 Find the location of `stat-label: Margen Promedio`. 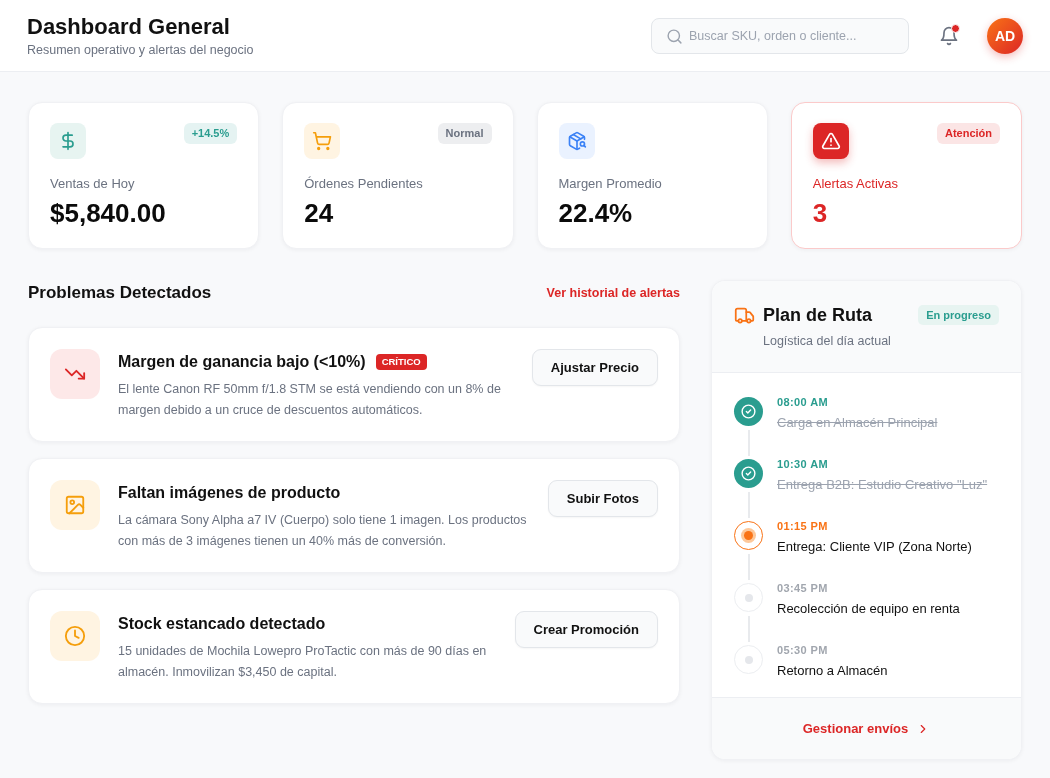

stat-label: Margen Promedio is located at coordinates (610, 184).